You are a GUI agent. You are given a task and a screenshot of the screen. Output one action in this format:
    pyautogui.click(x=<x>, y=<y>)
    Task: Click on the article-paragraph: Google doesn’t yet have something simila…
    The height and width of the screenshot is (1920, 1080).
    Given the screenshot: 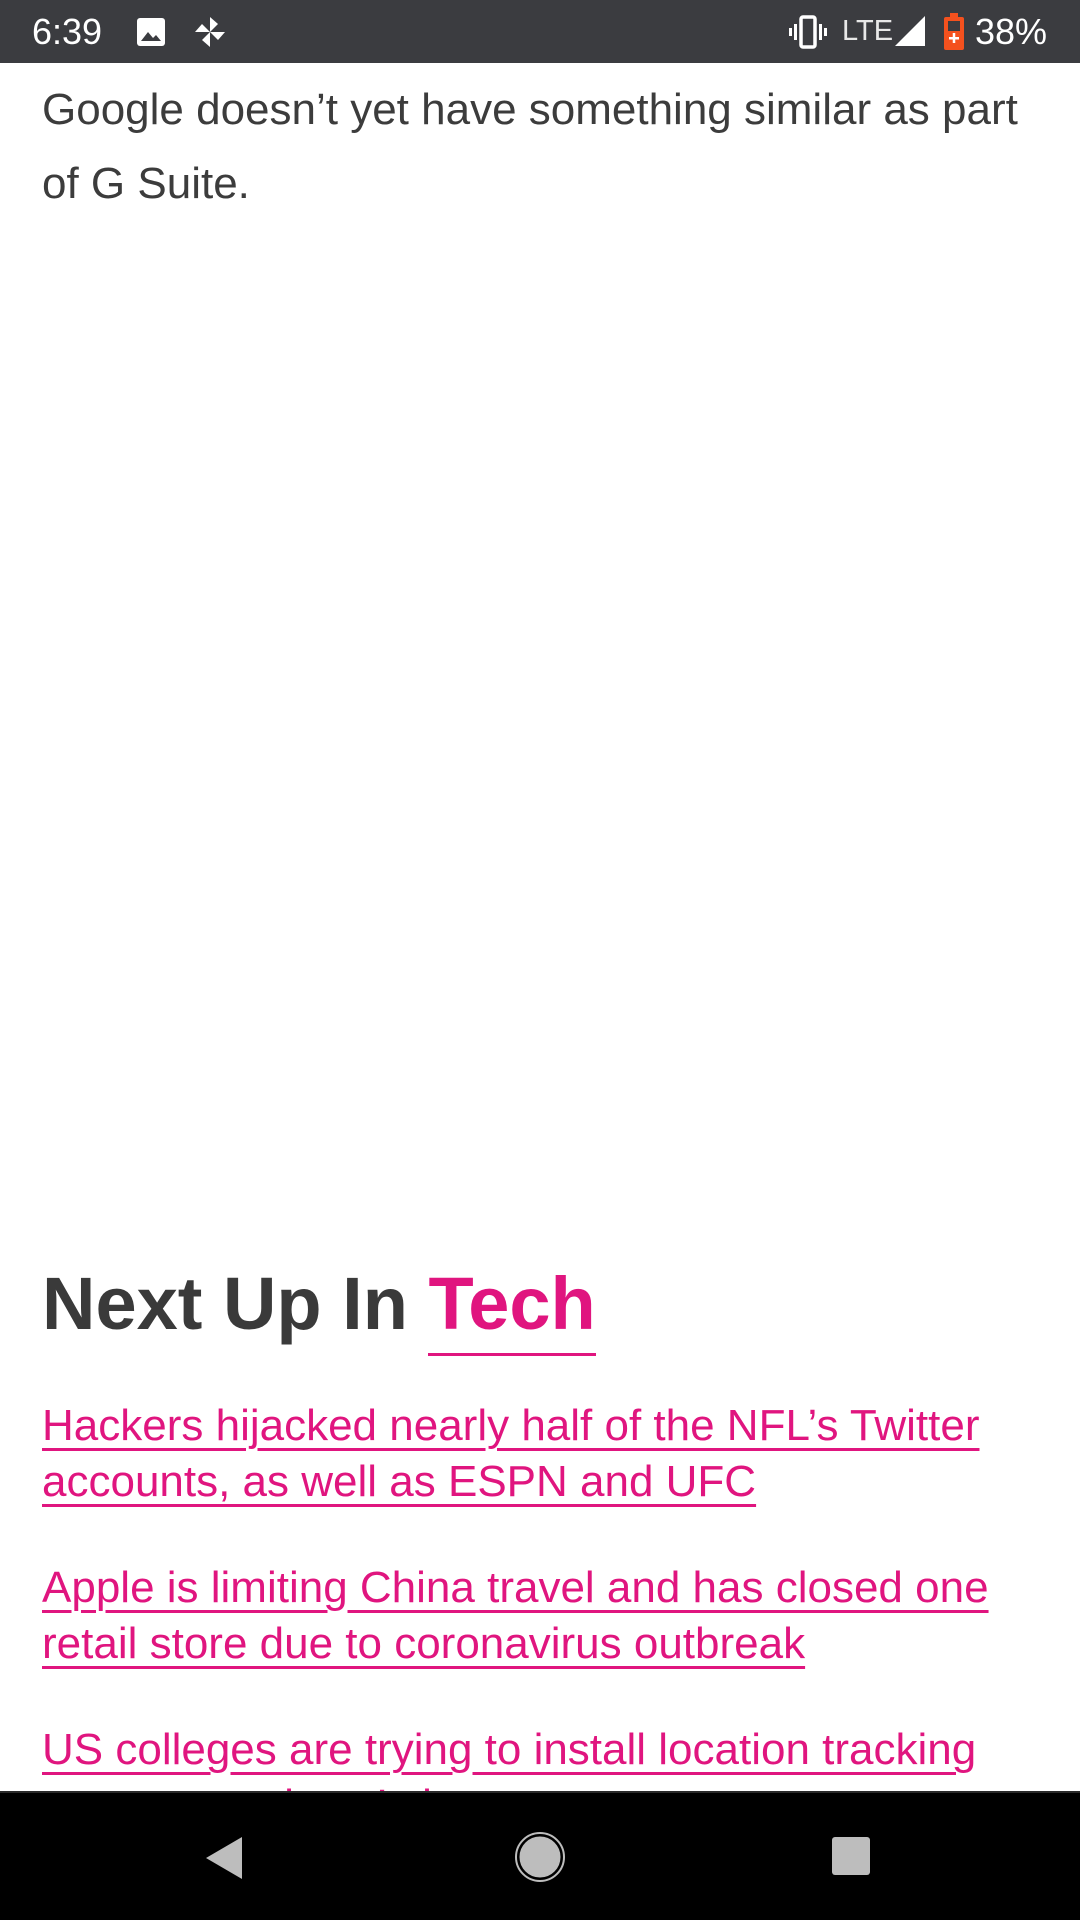 What is the action you would take?
    pyautogui.click(x=530, y=146)
    